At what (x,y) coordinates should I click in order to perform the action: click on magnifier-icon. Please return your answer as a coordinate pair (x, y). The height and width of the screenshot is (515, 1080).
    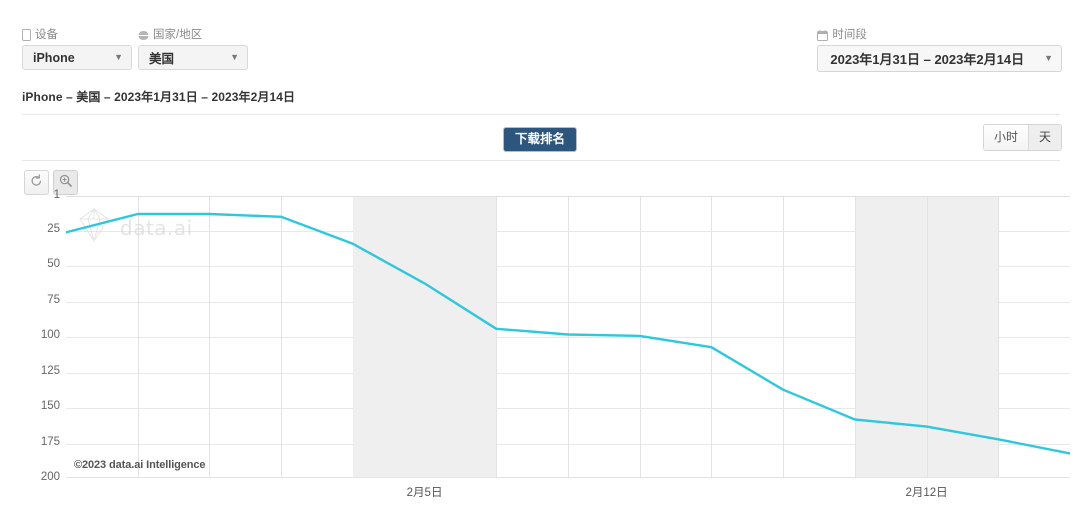
    Looking at the image, I should click on (65, 183).